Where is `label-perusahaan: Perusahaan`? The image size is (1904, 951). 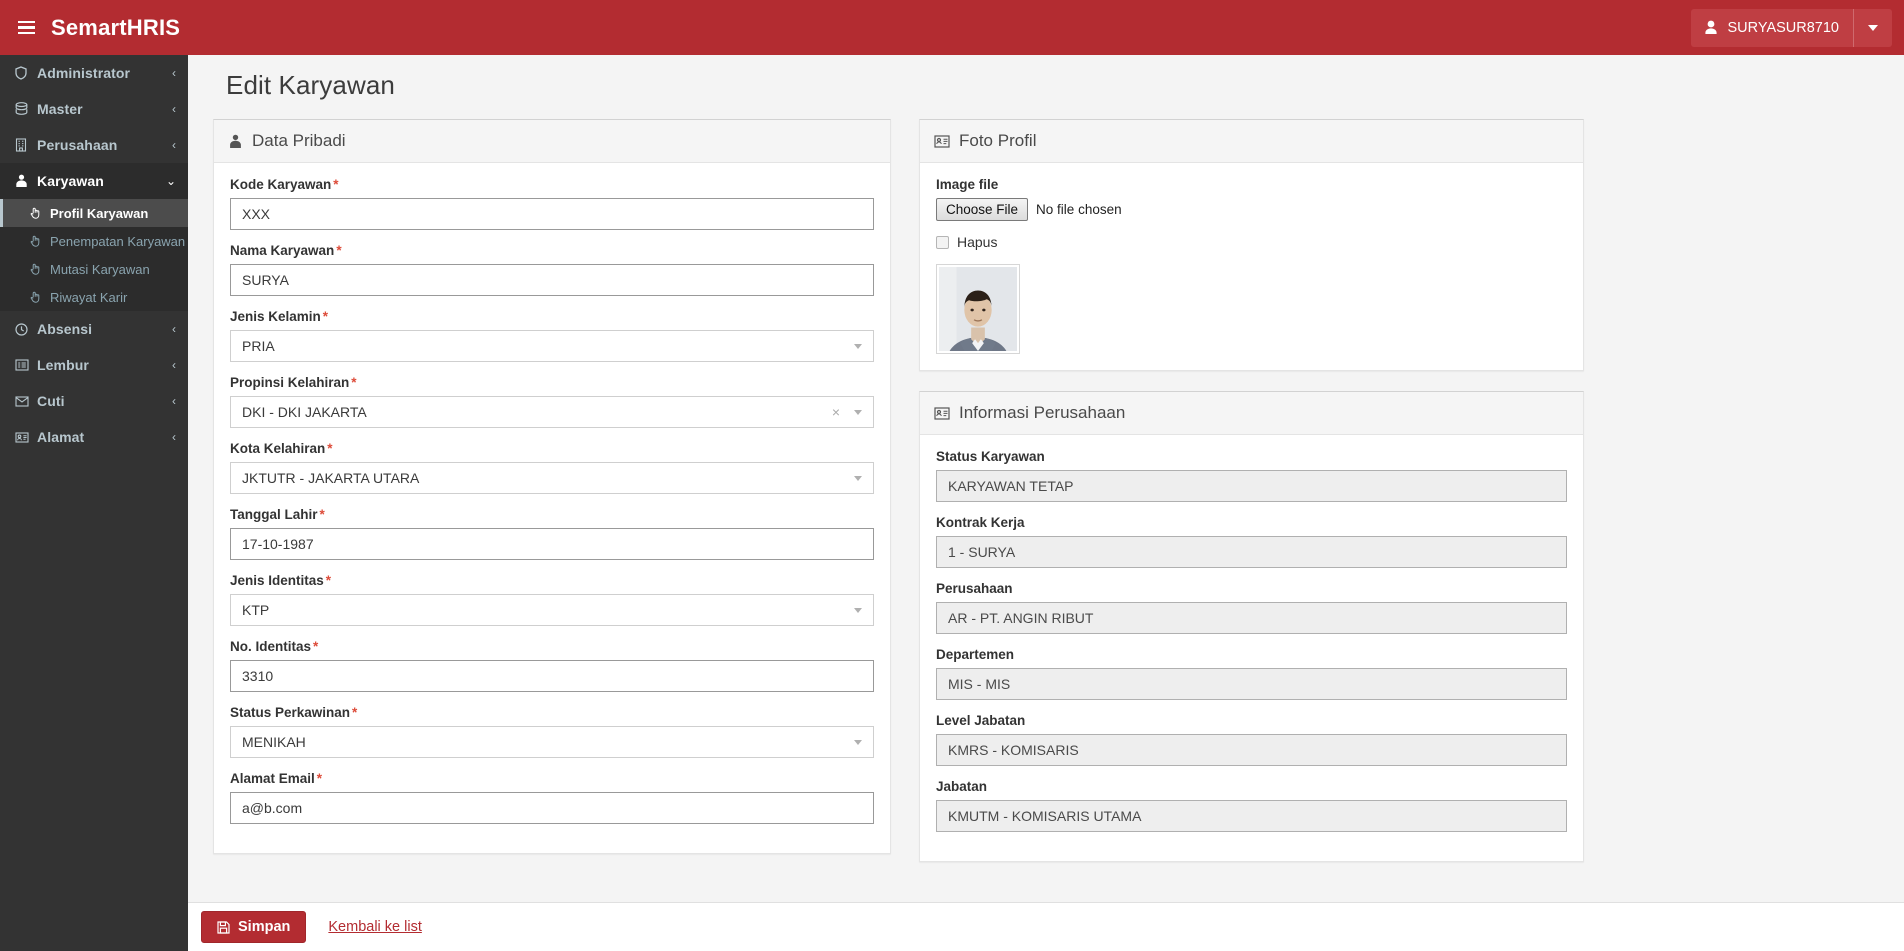
label-perusahaan: Perusahaan is located at coordinates (974, 588).